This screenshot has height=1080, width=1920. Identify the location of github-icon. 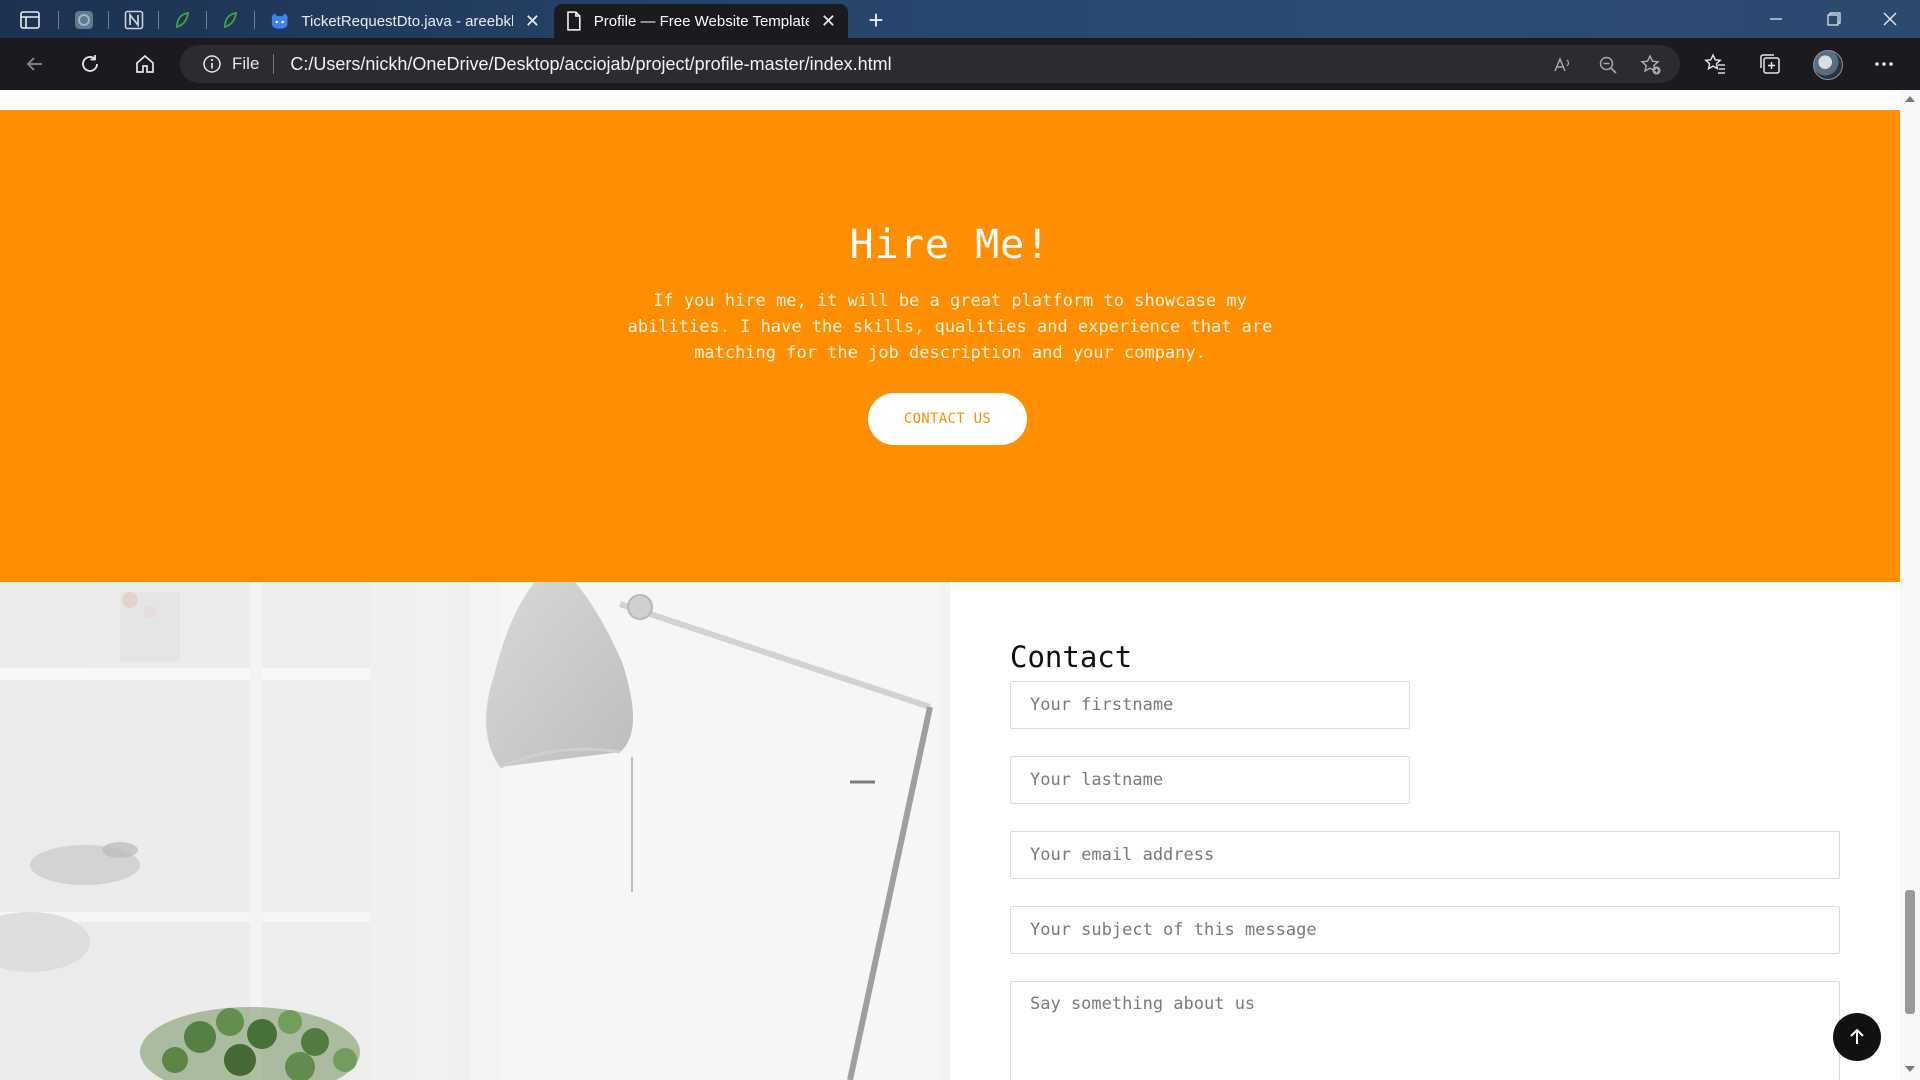
(279, 21).